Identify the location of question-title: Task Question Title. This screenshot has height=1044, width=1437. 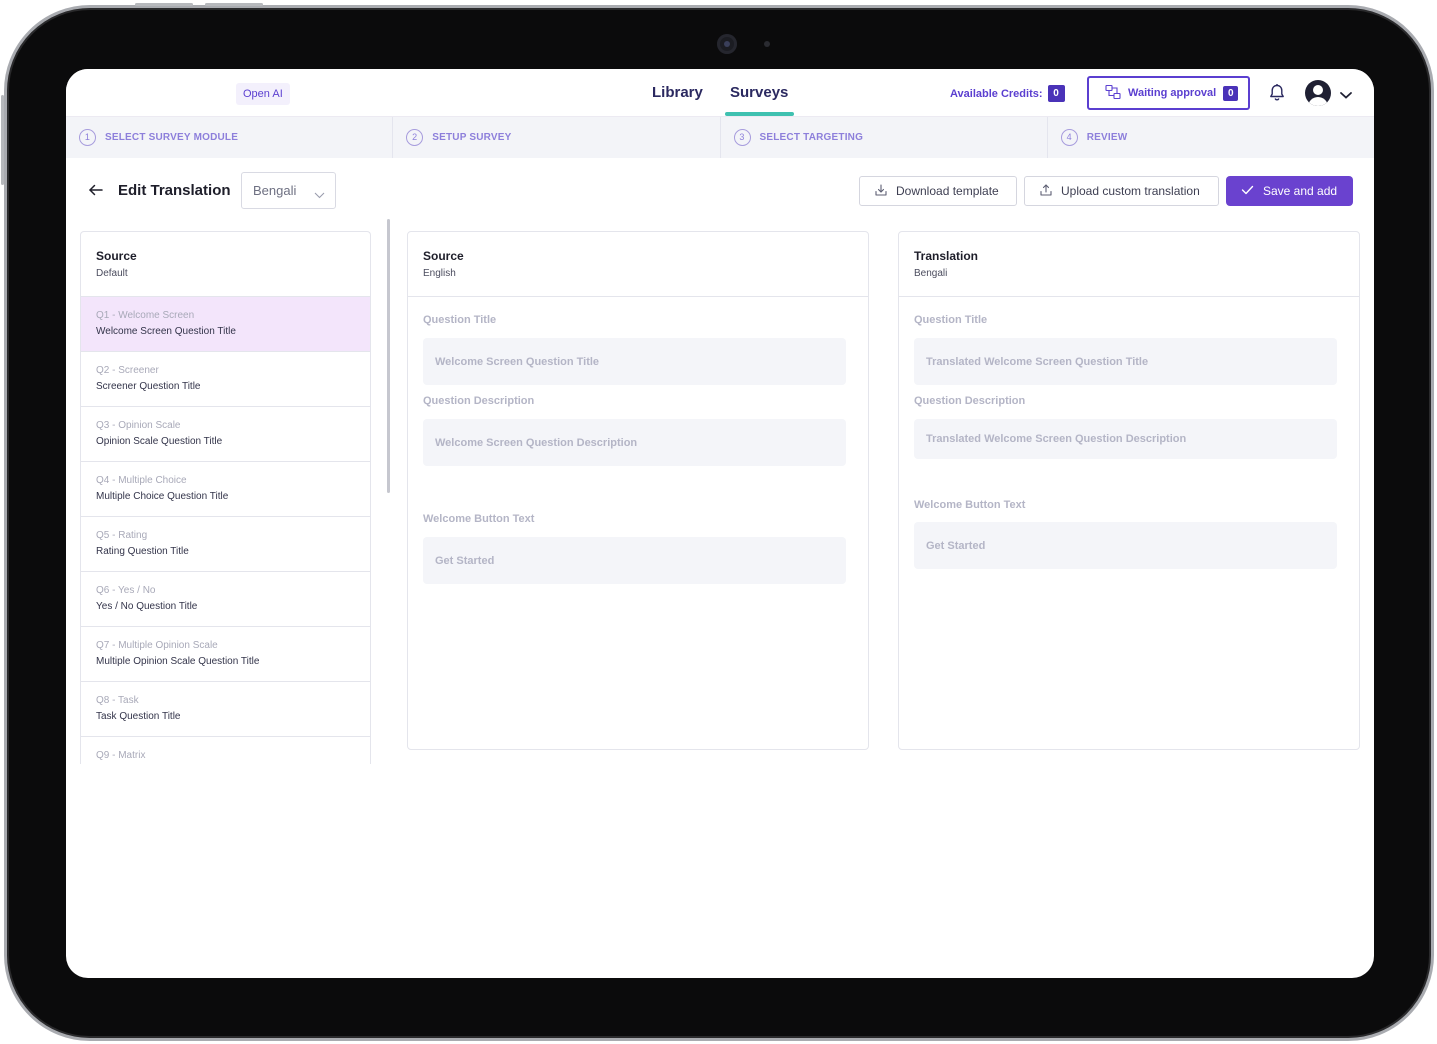
(138, 716).